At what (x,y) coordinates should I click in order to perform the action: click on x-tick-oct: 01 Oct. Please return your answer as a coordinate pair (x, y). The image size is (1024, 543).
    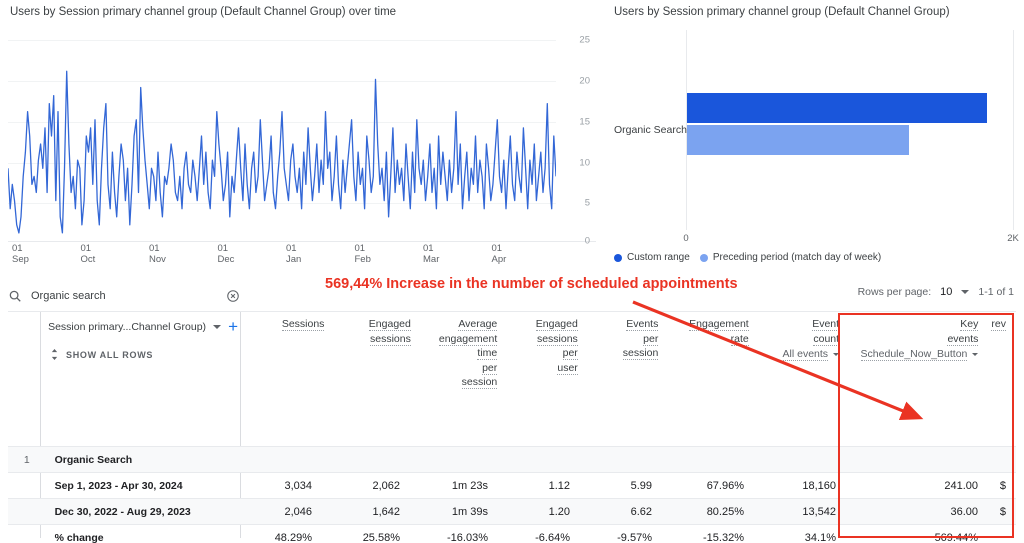
    Looking at the image, I should click on (88, 254).